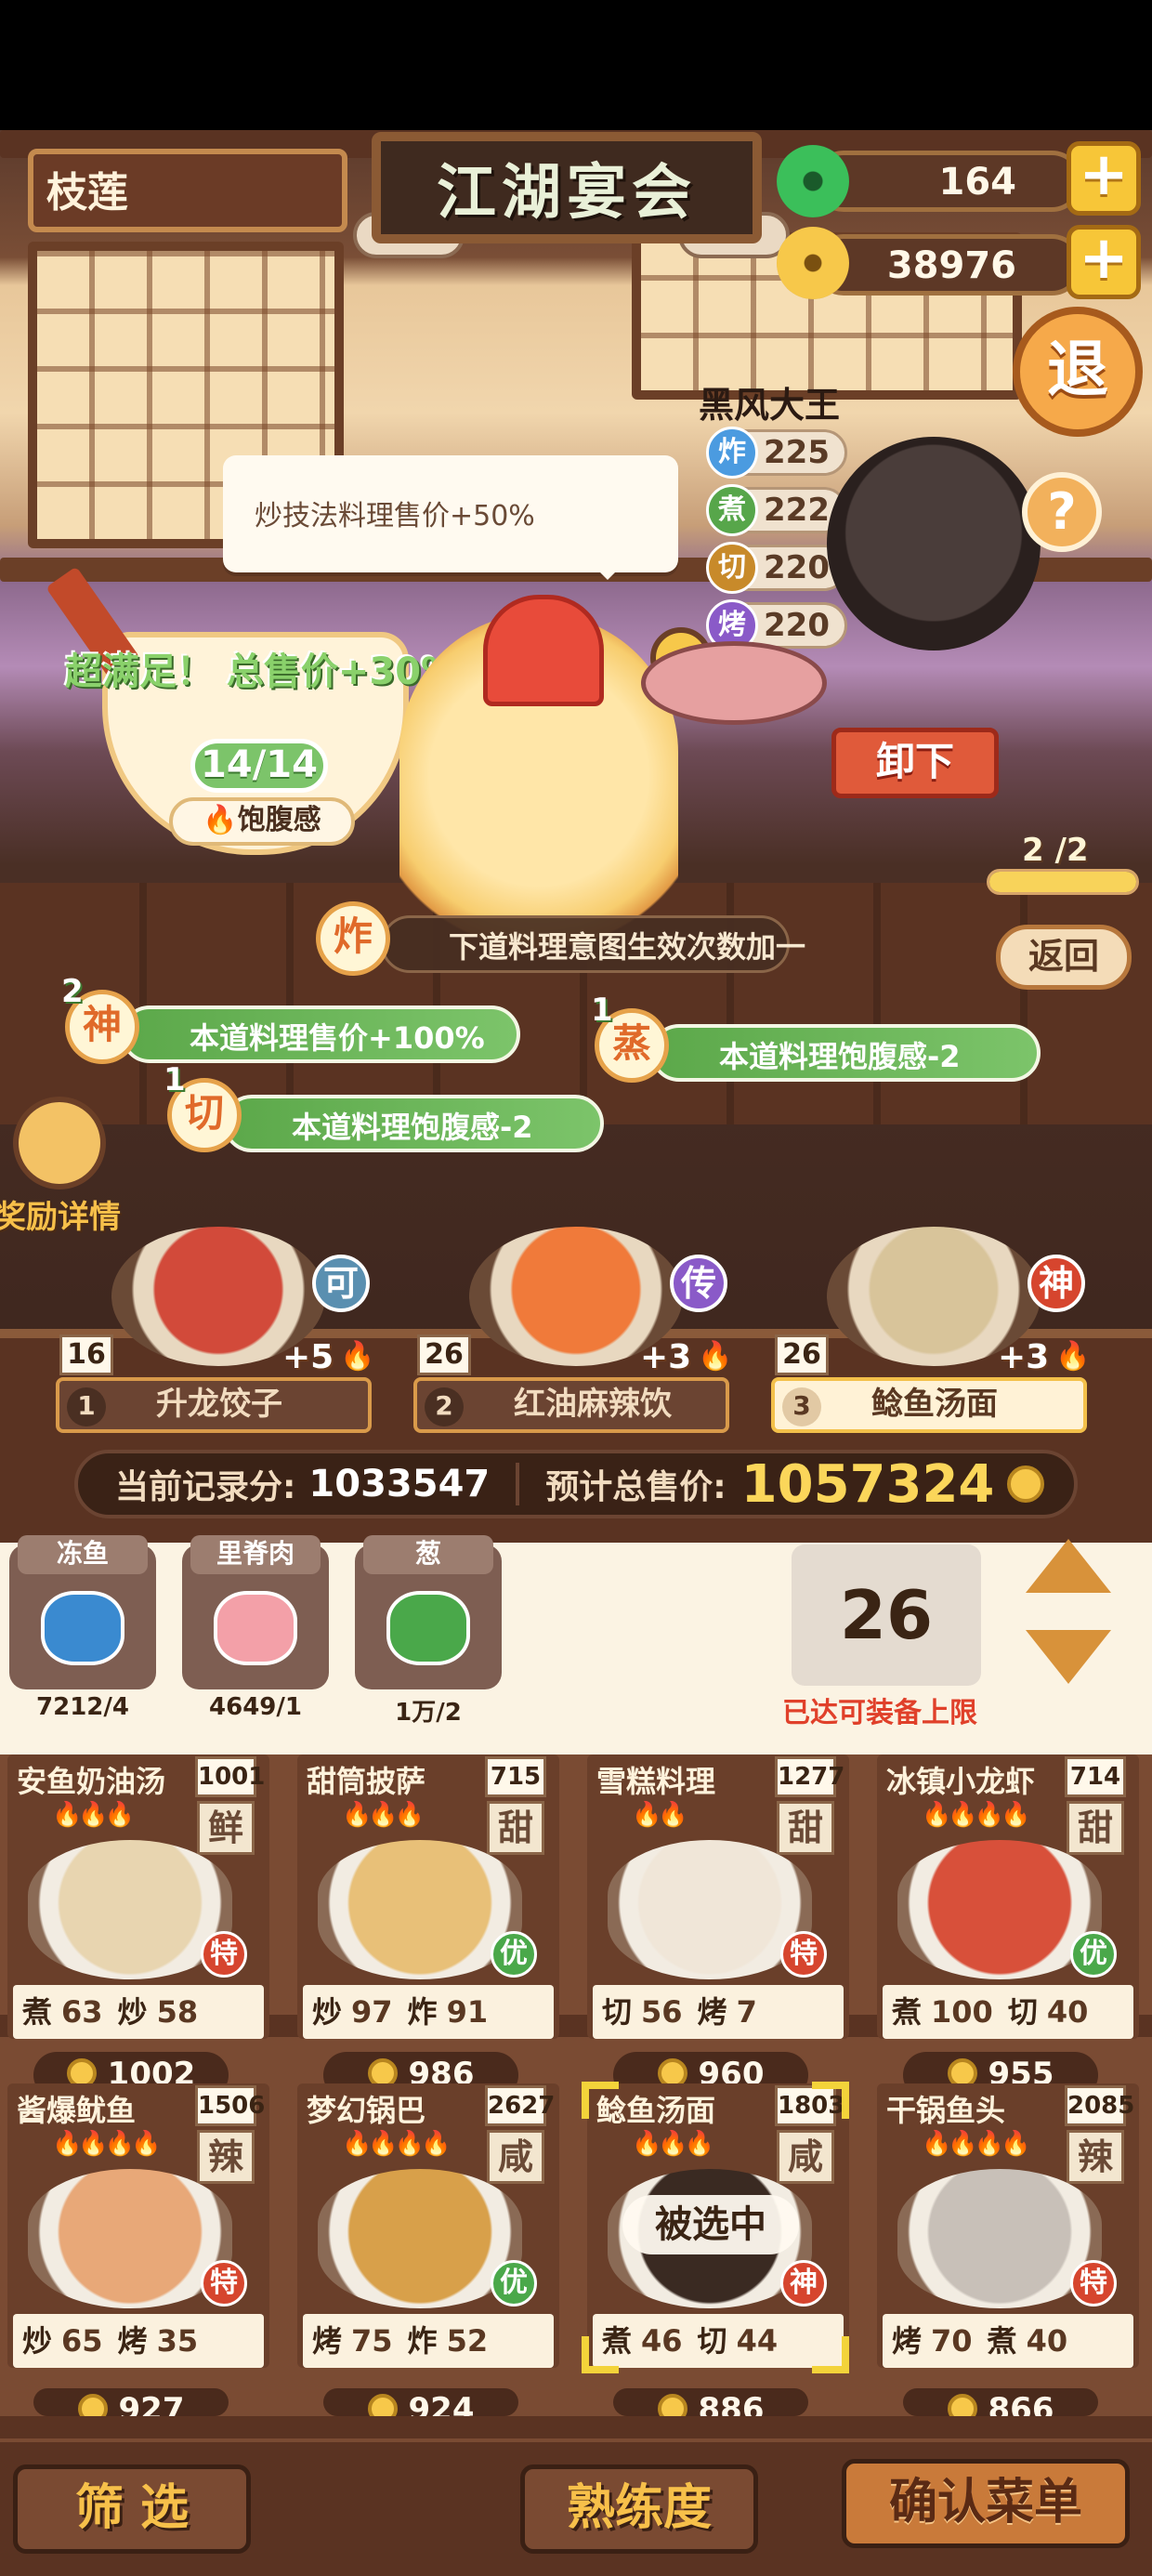 The width and height of the screenshot is (1152, 2576). What do you see at coordinates (1008, 2341) in the screenshot?
I see `recipe-stats-7: 烤 70 煮 40` at bounding box center [1008, 2341].